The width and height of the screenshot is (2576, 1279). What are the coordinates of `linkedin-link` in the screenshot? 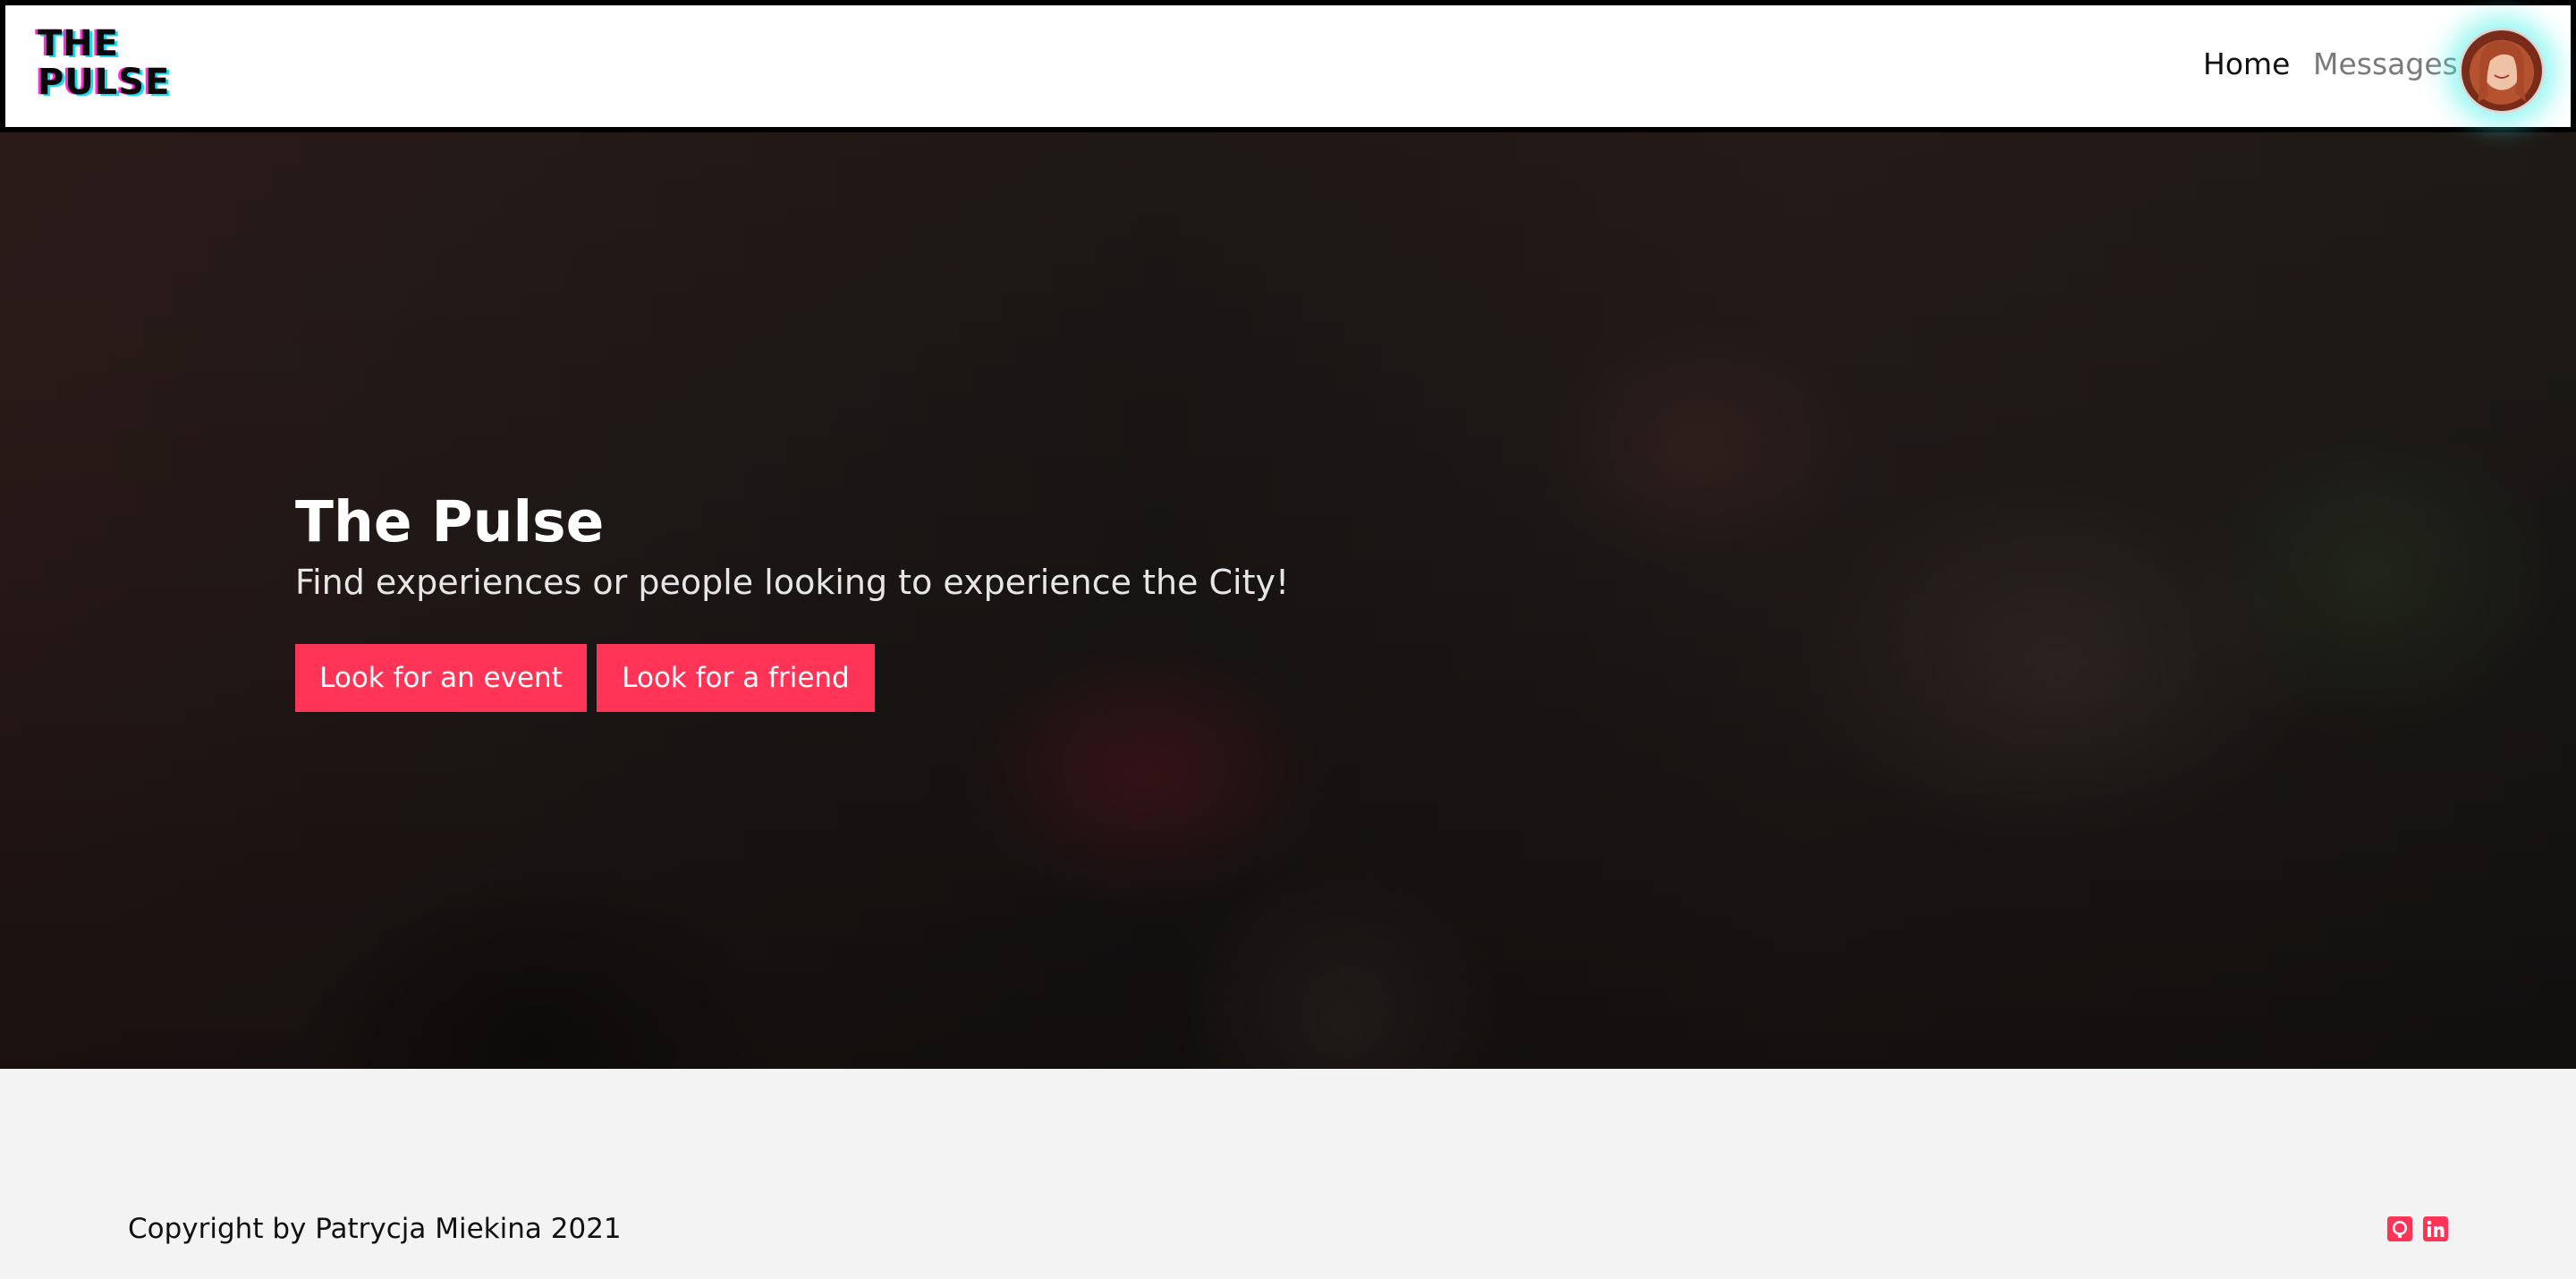 It's located at (2435, 1229).